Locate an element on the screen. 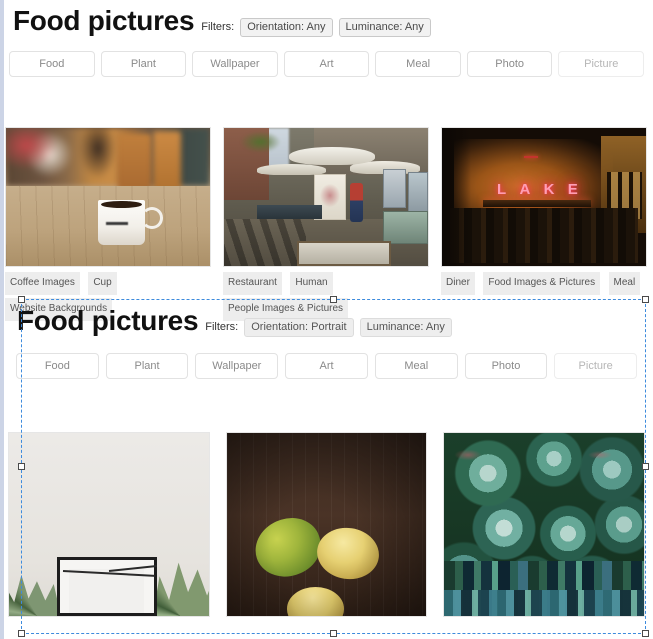 The height and width of the screenshot is (639, 653). thumbnail-succulents is located at coordinates (544, 524).